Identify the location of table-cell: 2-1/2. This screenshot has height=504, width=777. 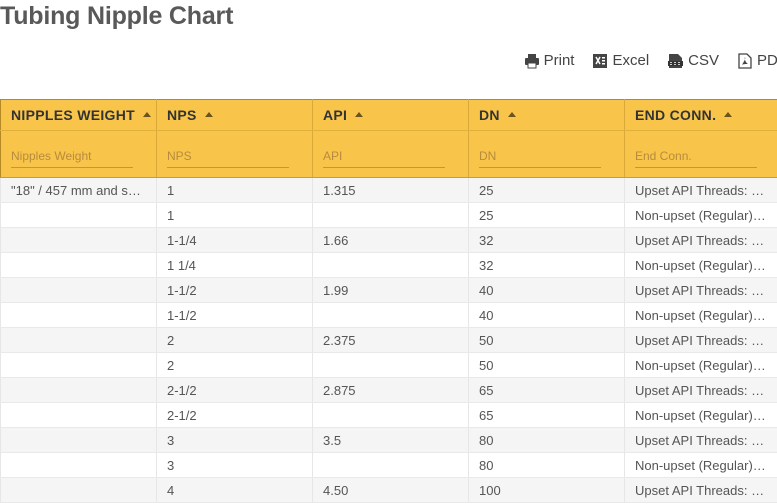
(234, 390).